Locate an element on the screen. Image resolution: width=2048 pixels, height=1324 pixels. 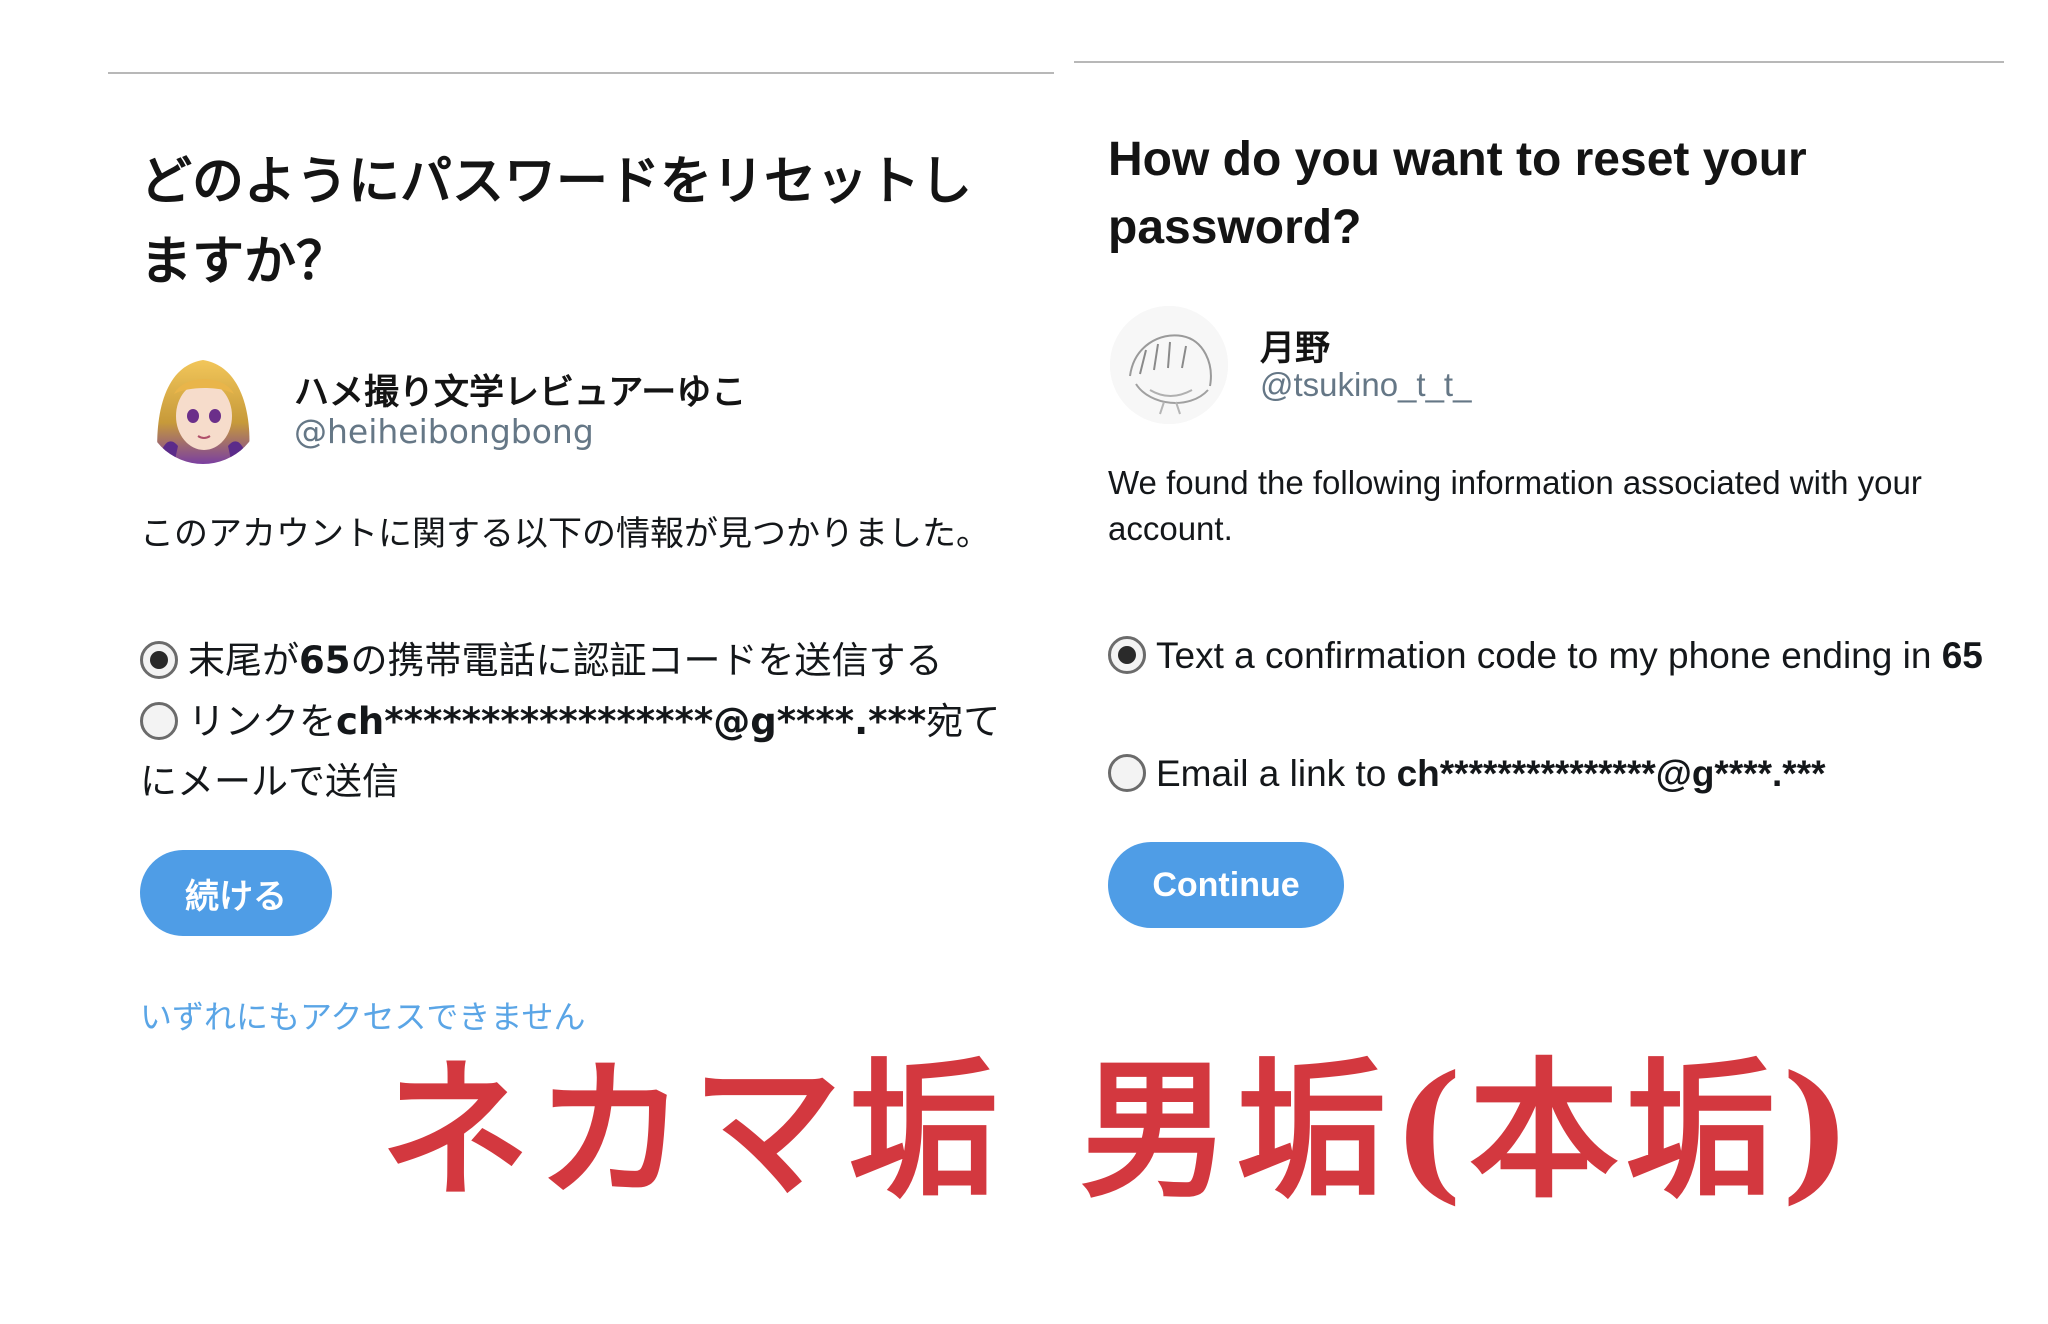
jp-option-email-address: ch*****************@g****.*** is located at coordinates (631, 721).